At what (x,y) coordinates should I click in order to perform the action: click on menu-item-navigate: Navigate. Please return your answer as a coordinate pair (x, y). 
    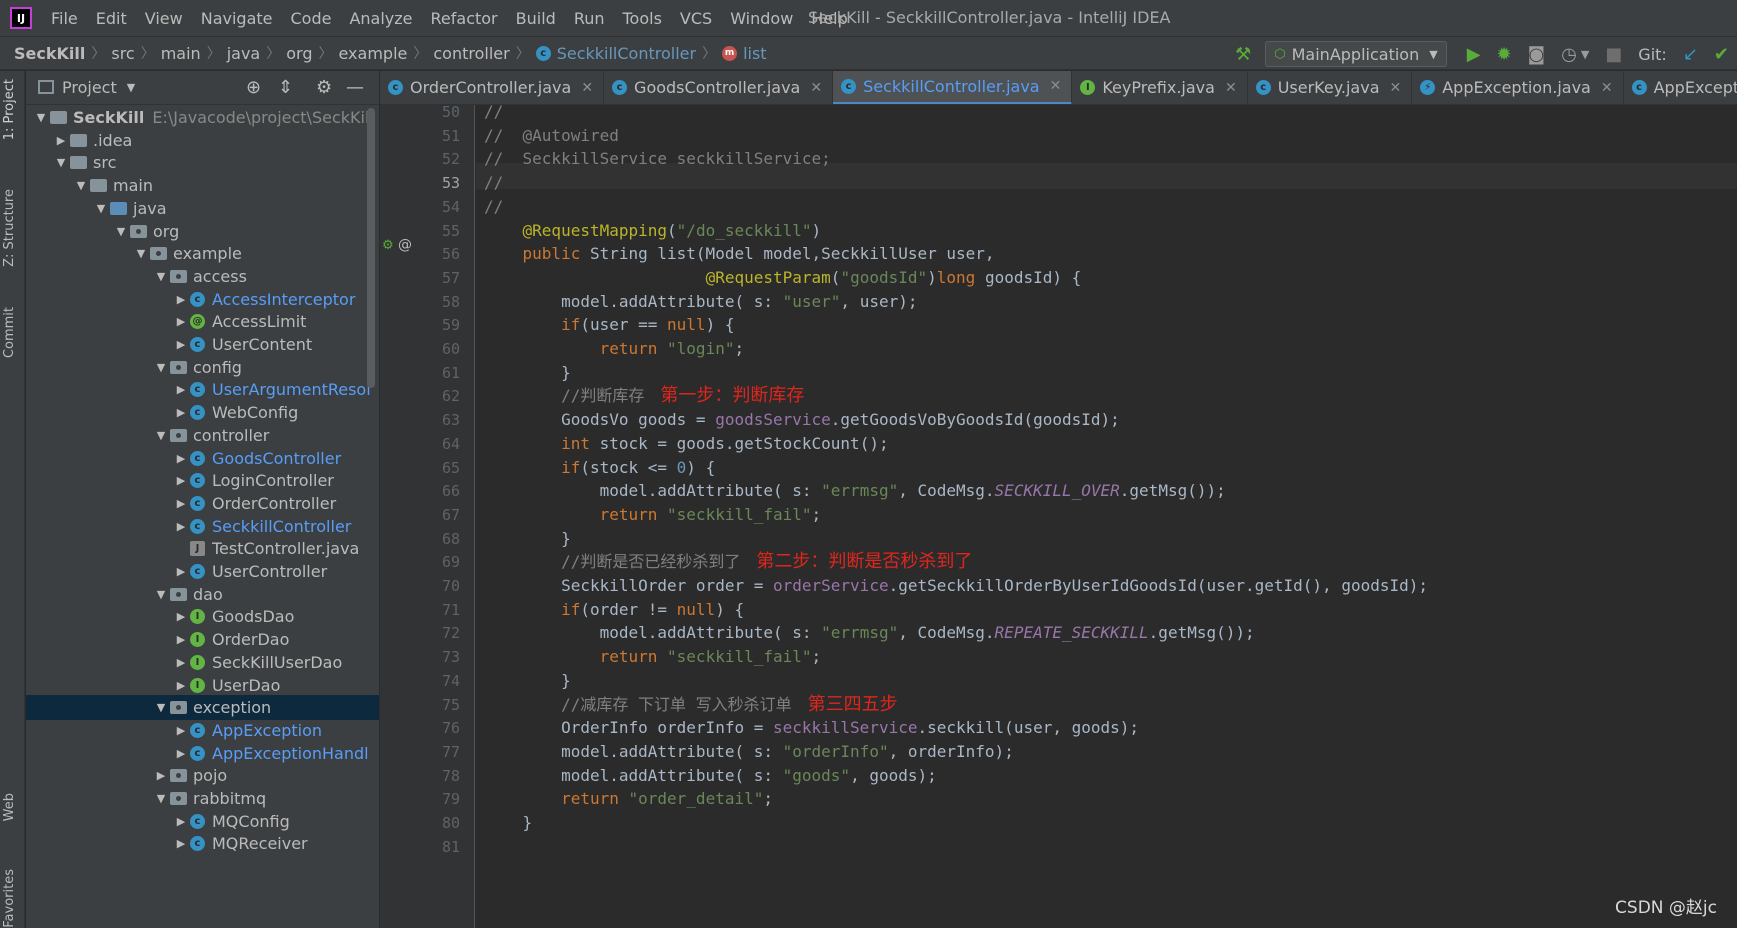
    Looking at the image, I should click on (237, 18).